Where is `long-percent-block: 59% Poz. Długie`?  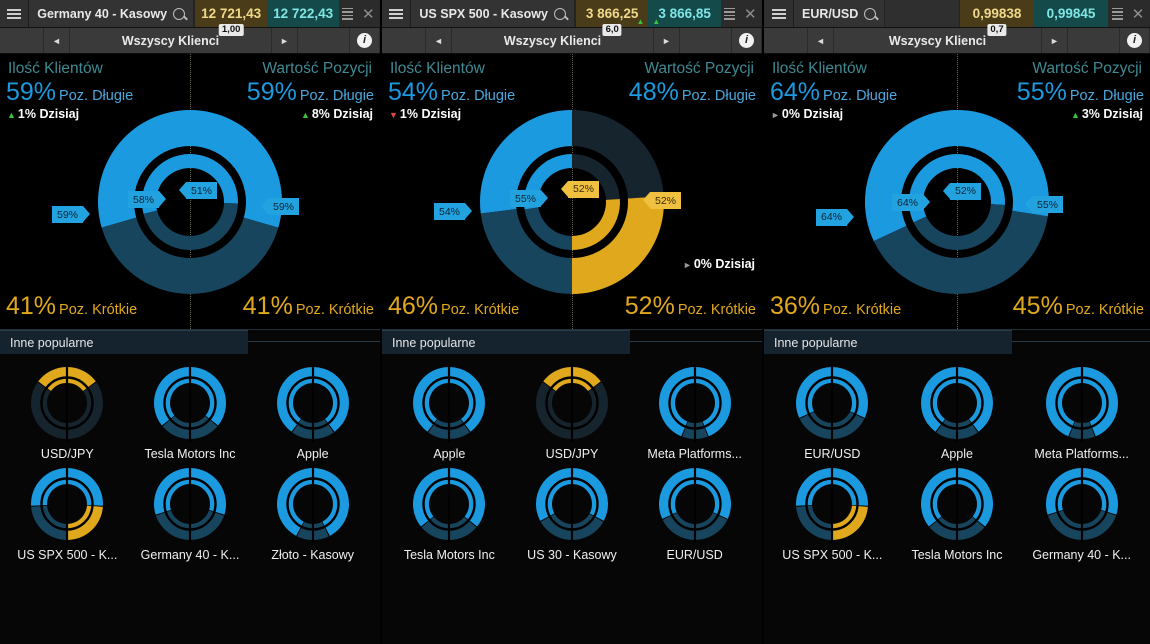 long-percent-block: 59% Poz. Długie is located at coordinates (310, 92).